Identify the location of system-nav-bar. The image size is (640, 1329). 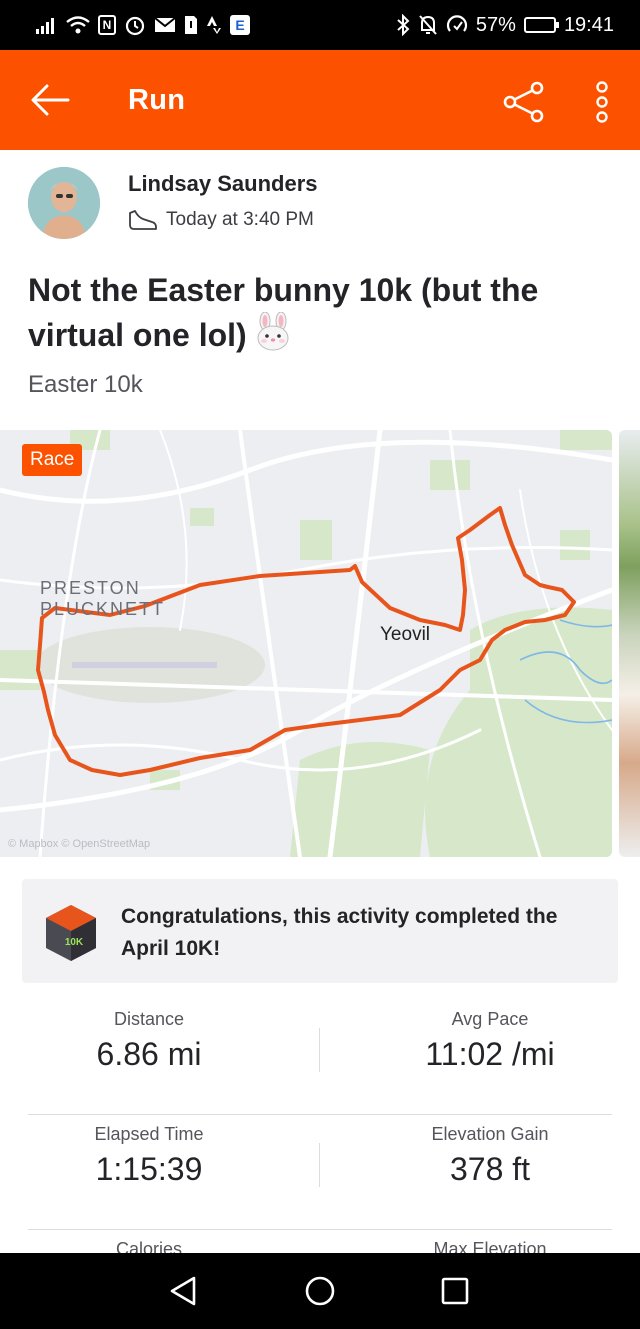
(320, 1291).